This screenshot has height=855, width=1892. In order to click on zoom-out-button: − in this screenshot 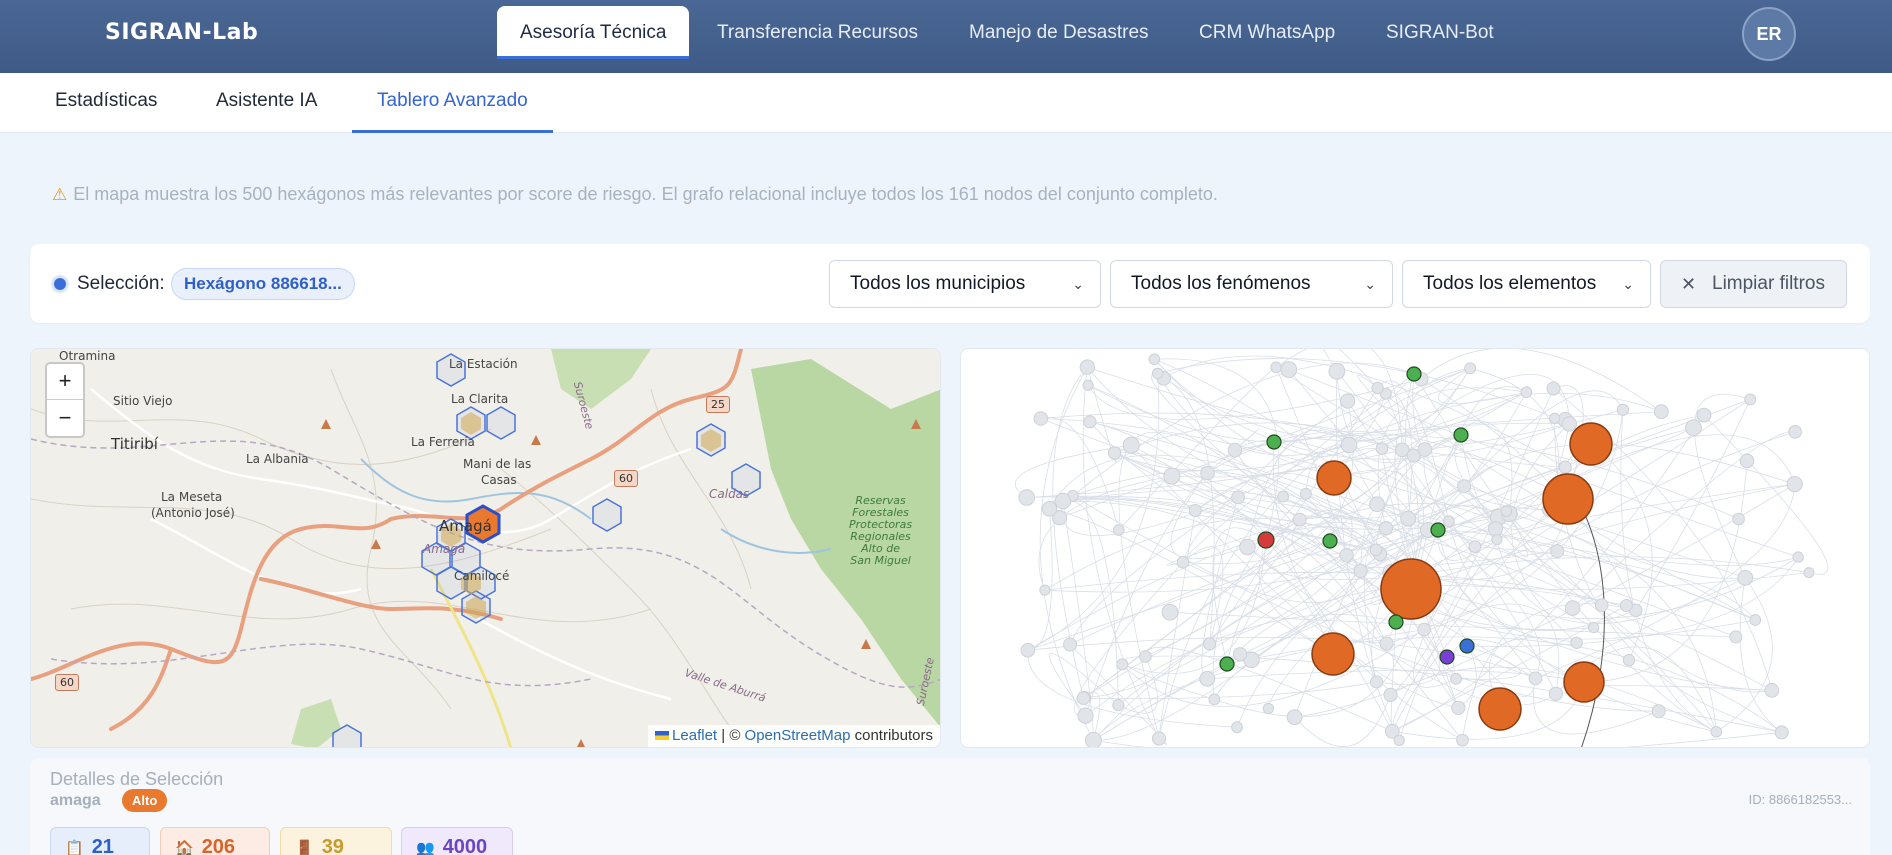, I will do `click(65, 419)`.